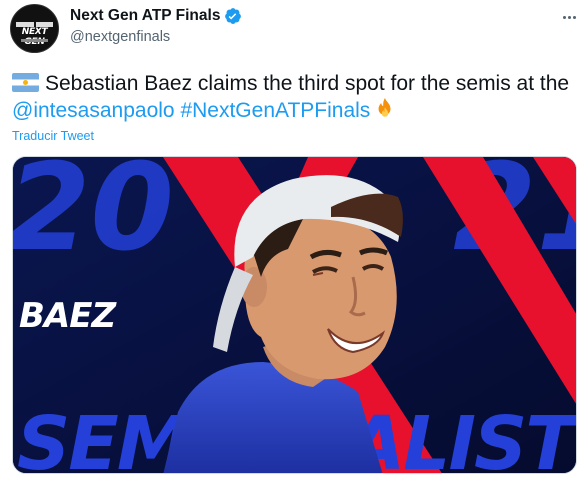 The height and width of the screenshot is (481, 588). I want to click on avatar-logo-text: NEXT GEN, so click(34, 37).